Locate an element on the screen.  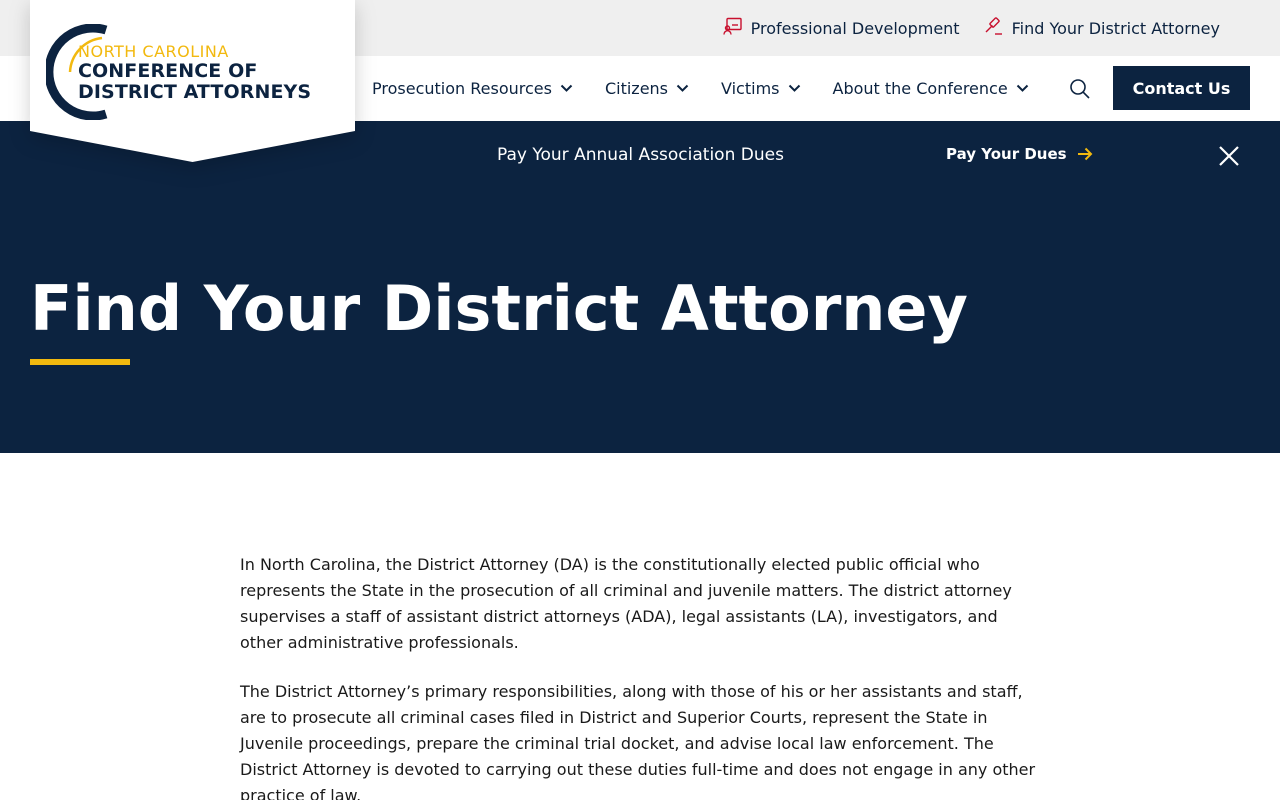
arrow-right-icon is located at coordinates (1084, 154).